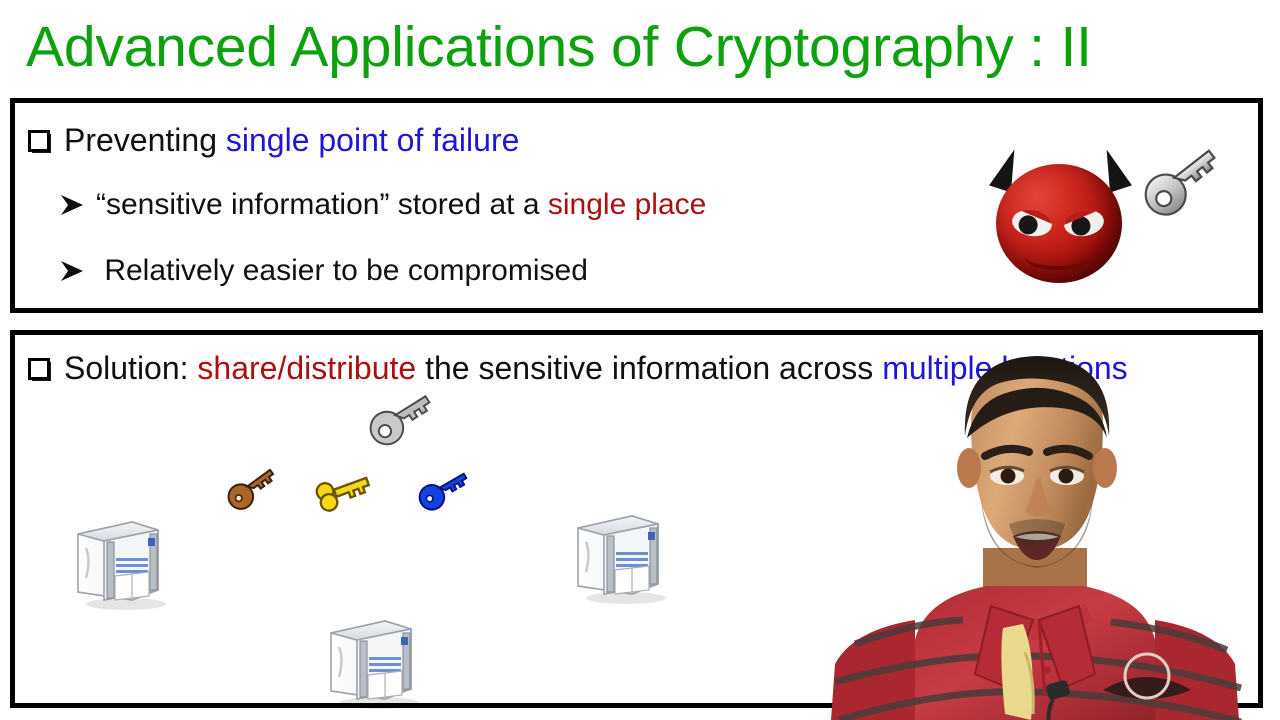 The image size is (1280, 720). I want to click on devil-mouth, so click(1057, 255).